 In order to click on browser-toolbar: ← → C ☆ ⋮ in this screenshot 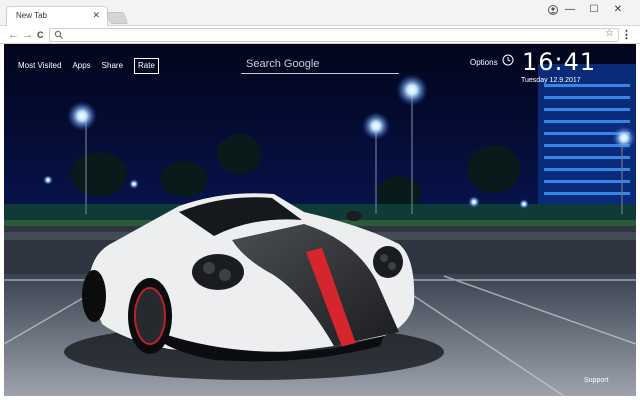, I will do `click(320, 35)`.